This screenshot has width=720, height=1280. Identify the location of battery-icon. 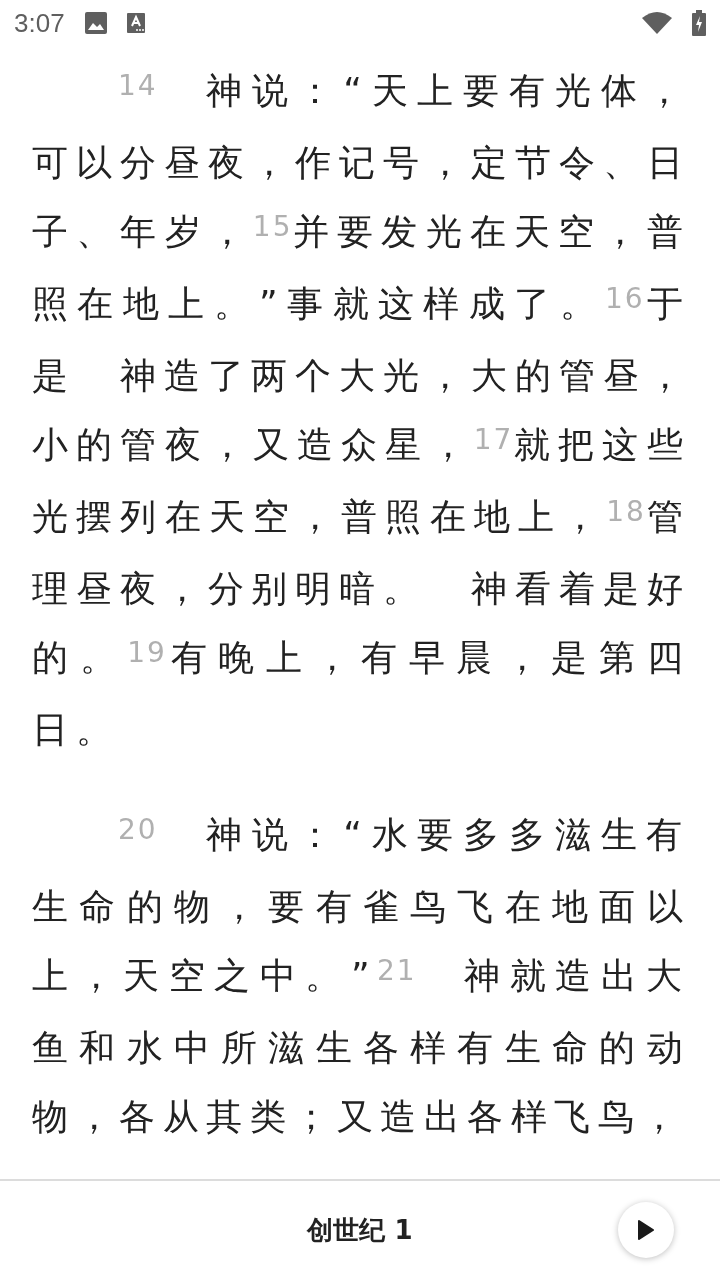
(699, 23).